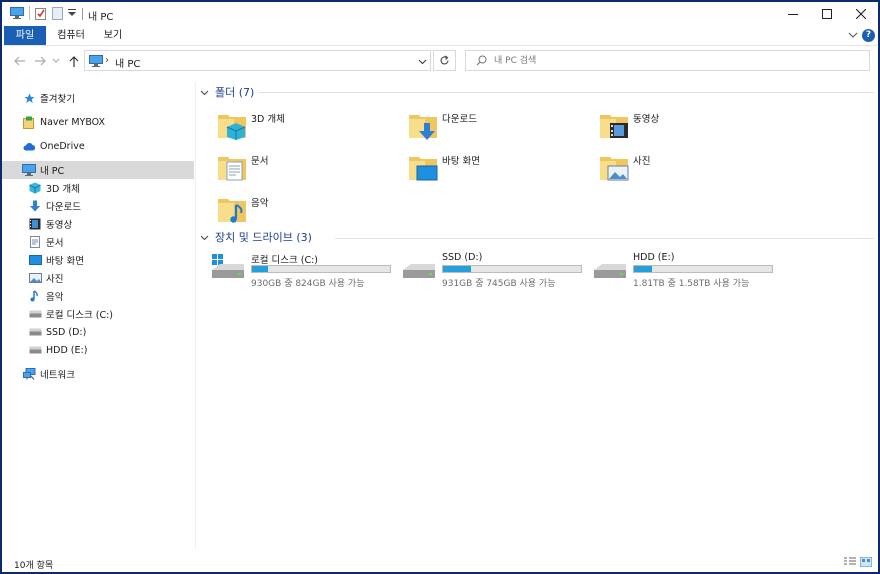 The width and height of the screenshot is (880, 574). I want to click on sidebar-item-3d-objects: 3D 개체, so click(98, 188).